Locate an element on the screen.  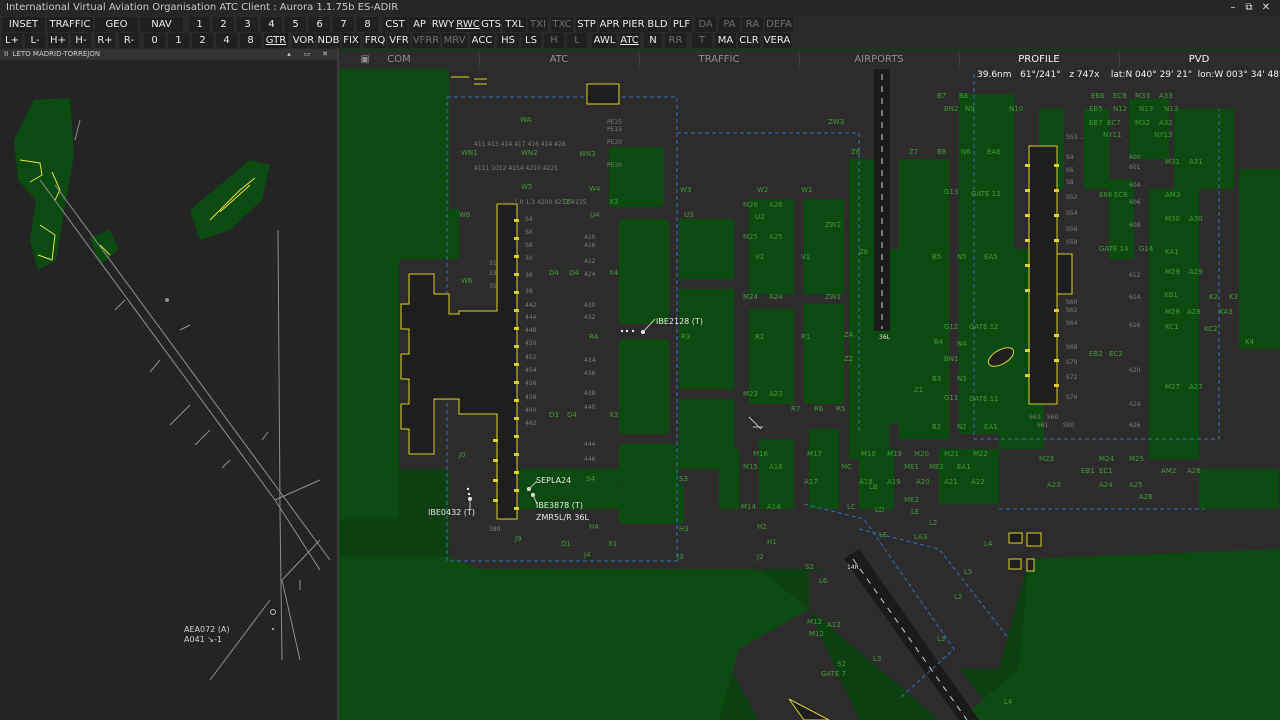
tb1-defa: DEFA is located at coordinates (779, 24).